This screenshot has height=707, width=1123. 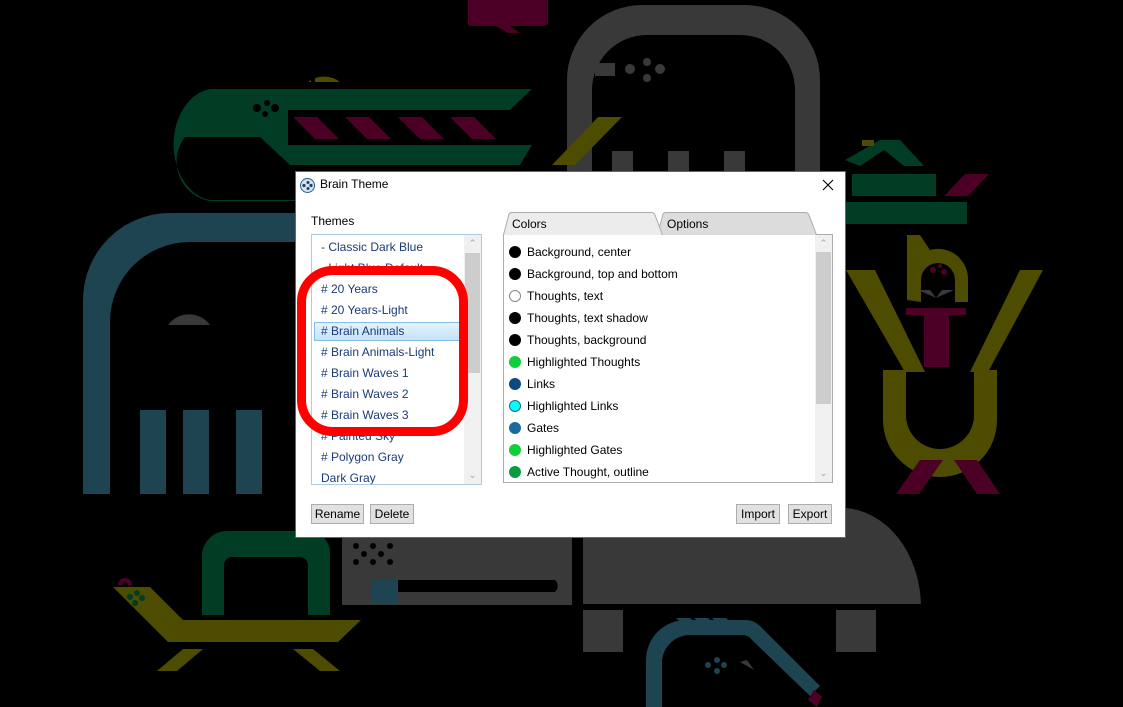 What do you see at coordinates (532, 384) in the screenshot?
I see `color-item: Links` at bounding box center [532, 384].